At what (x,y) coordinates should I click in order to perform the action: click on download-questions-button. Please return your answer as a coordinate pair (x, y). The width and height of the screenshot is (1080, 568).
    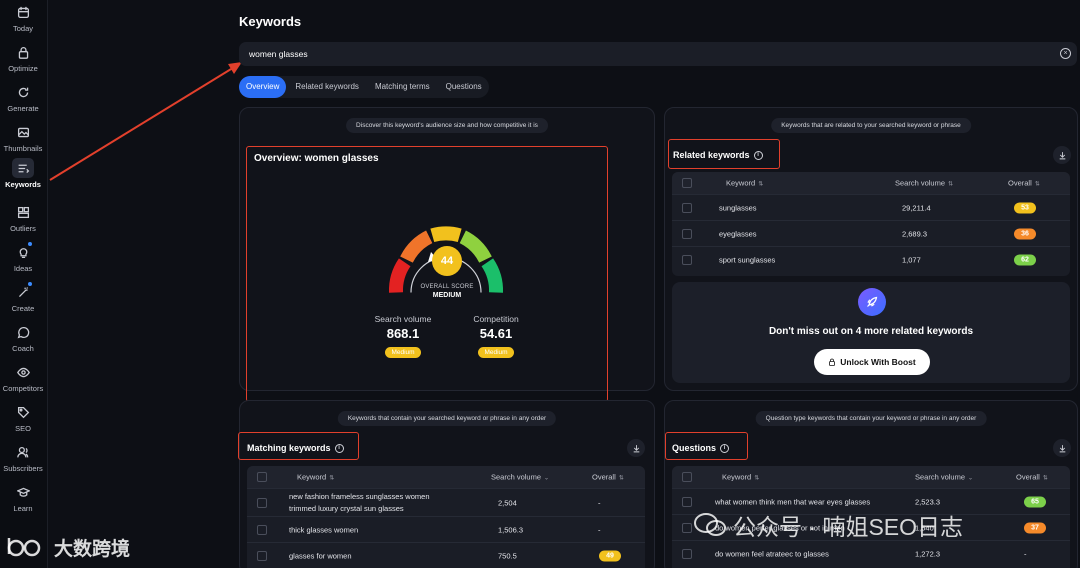
    Looking at the image, I should click on (1062, 448).